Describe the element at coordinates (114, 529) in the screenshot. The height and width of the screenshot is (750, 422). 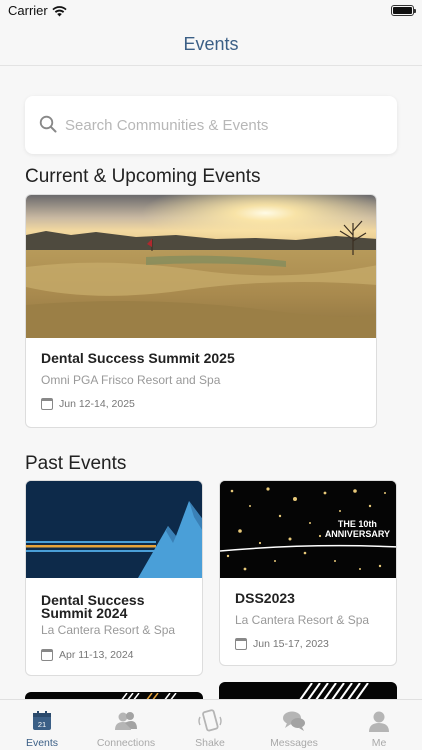
I see `event-cover-image` at that location.